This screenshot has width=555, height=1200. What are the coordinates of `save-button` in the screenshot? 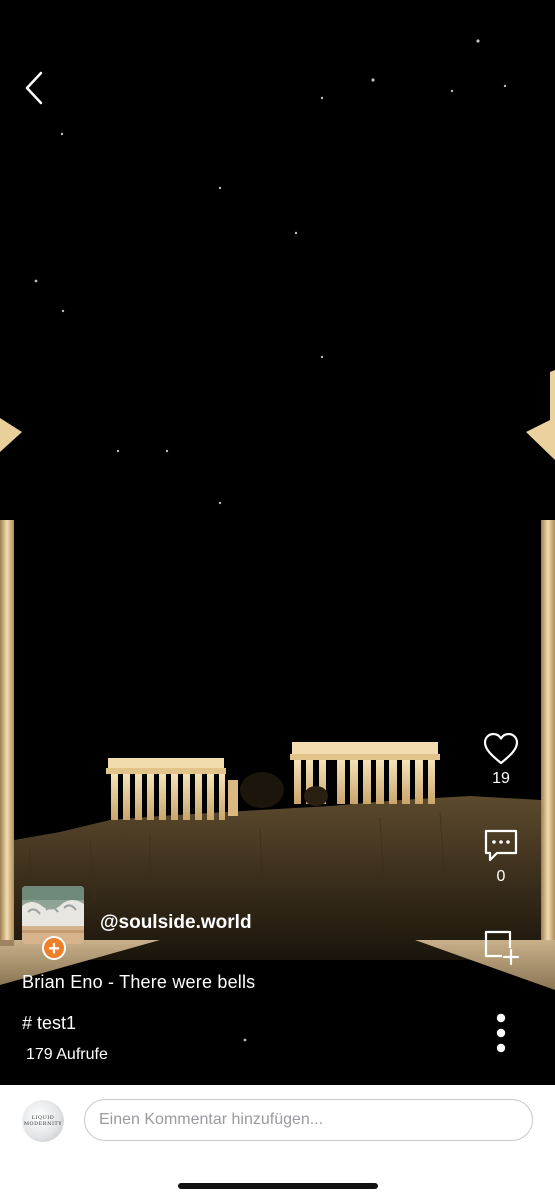 It's located at (501, 947).